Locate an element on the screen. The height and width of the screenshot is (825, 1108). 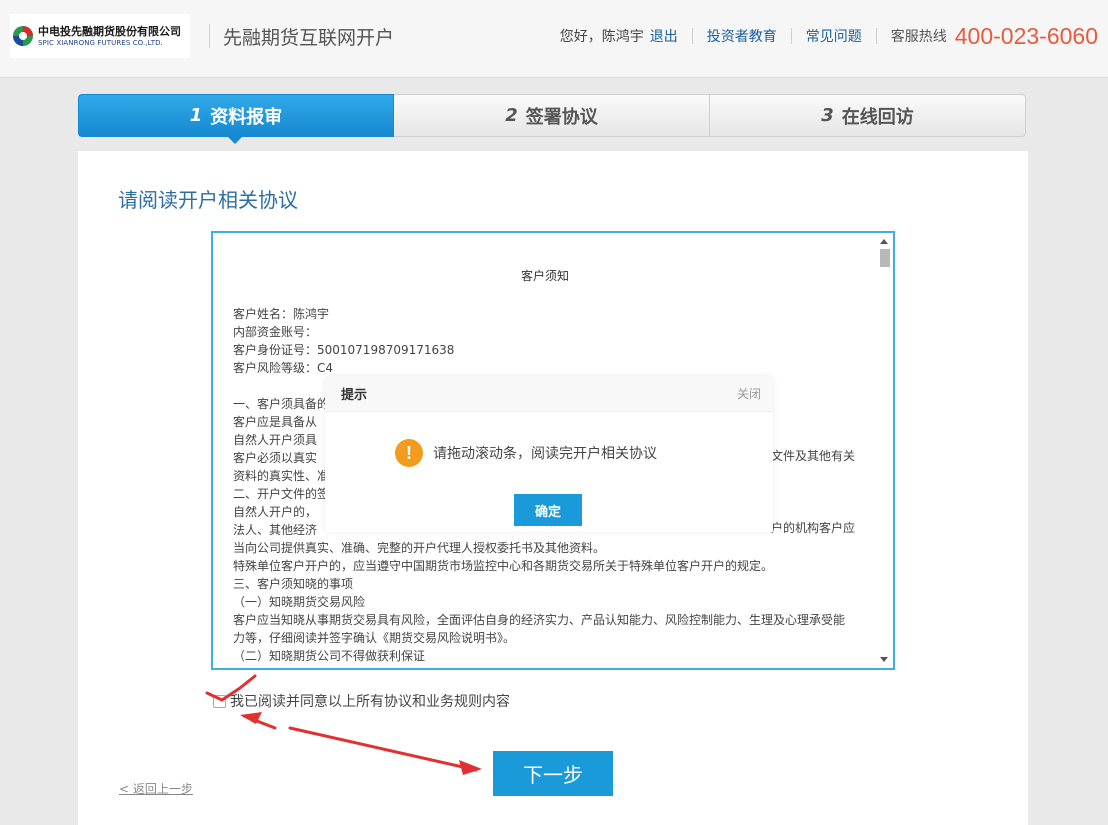
agreement-line: 内部资金账号： is located at coordinates (275, 332).